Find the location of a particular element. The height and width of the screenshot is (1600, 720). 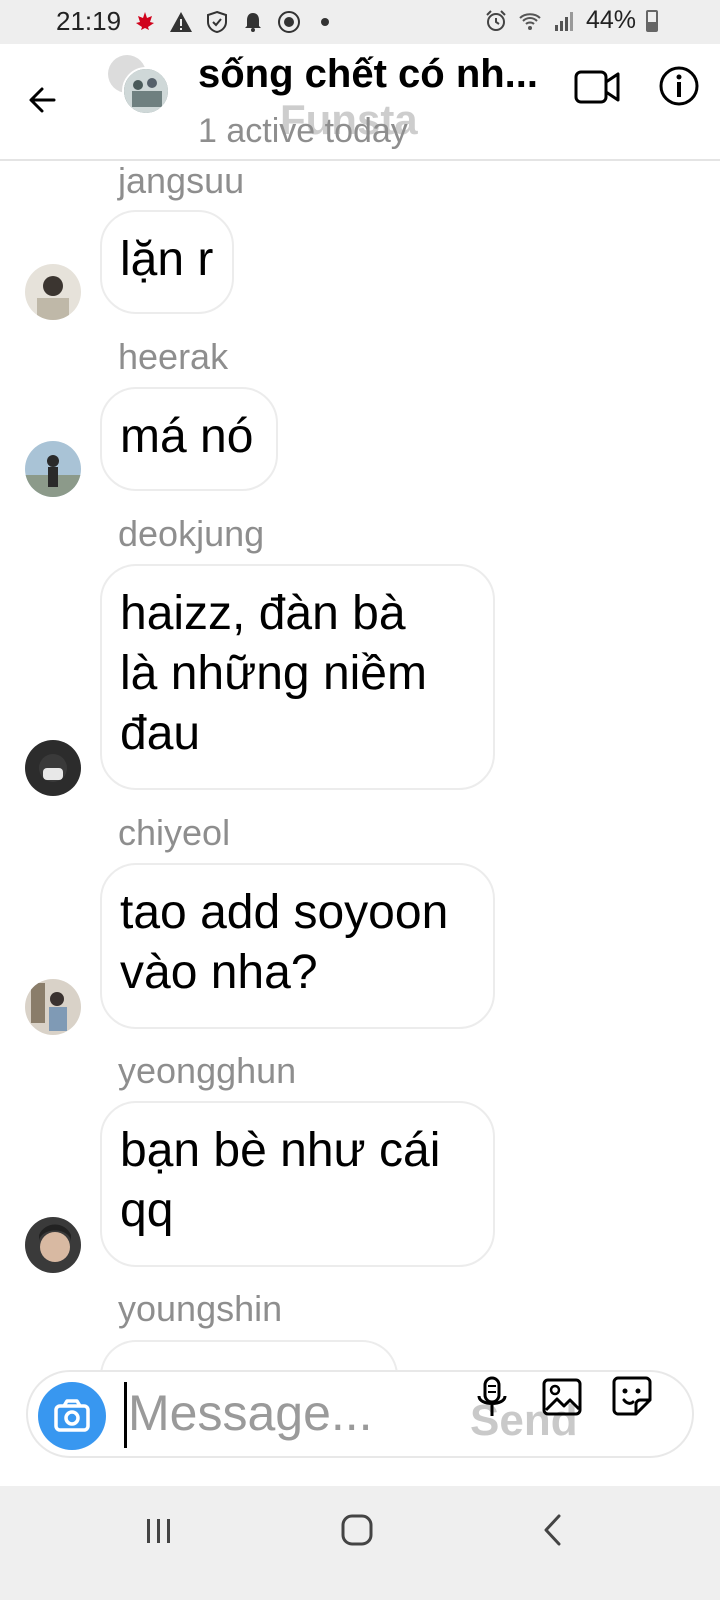

sender-name: heerak is located at coordinates (173, 356).